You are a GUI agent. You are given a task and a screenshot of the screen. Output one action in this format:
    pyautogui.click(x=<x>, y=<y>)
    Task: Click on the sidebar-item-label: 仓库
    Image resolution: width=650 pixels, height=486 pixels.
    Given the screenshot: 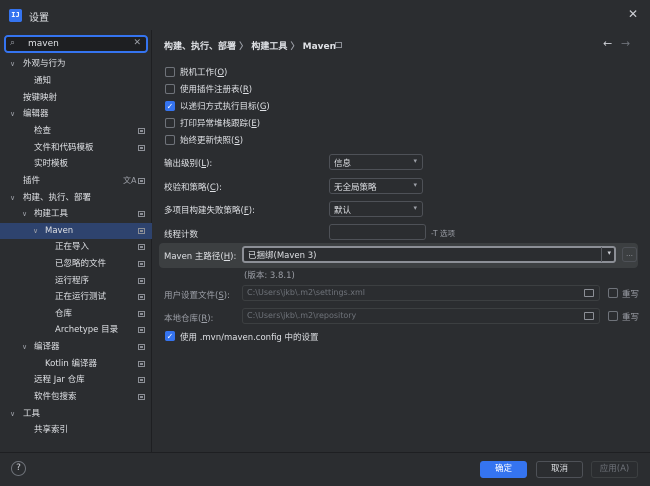 What is the action you would take?
    pyautogui.click(x=64, y=314)
    